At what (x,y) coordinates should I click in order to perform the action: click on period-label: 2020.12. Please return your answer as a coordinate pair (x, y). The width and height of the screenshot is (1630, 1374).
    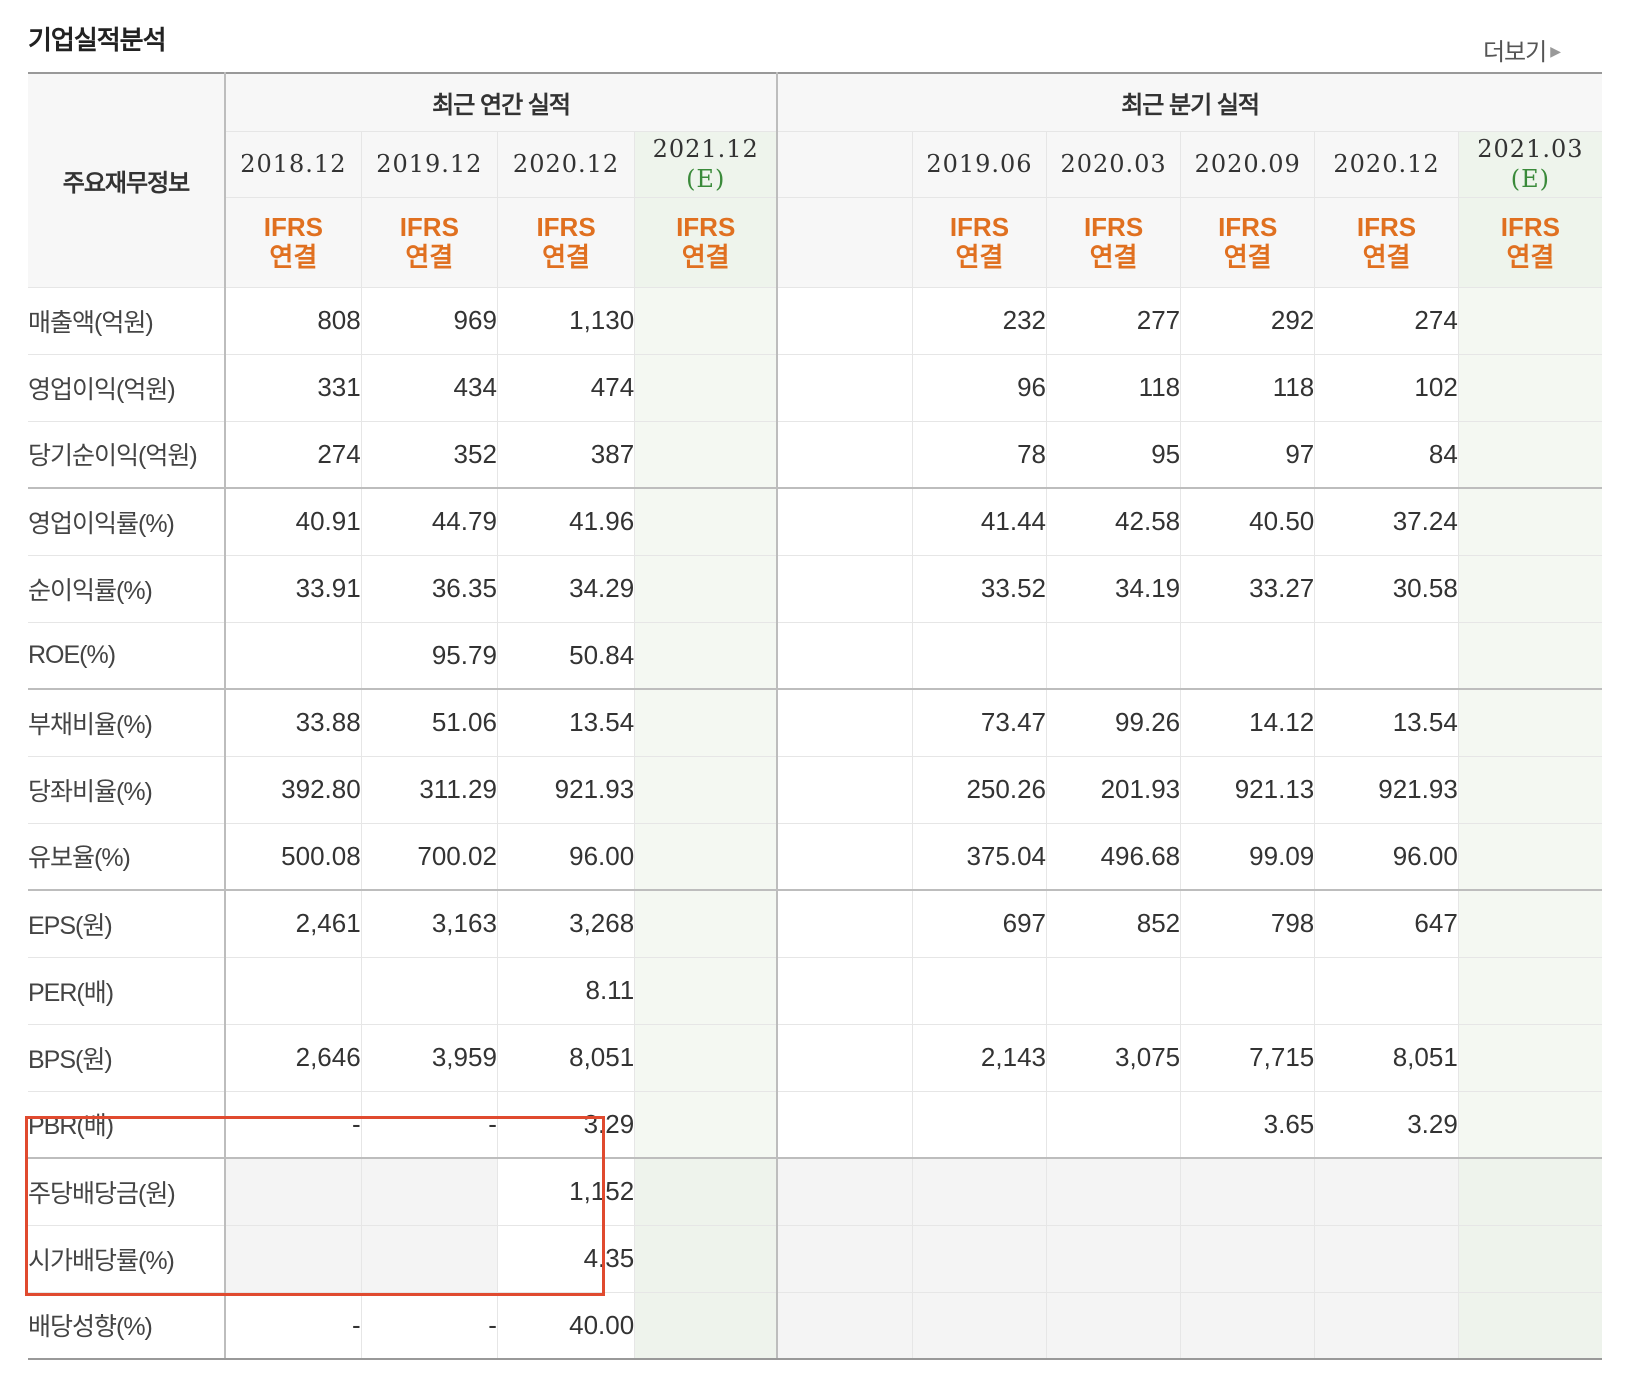
    Looking at the image, I should click on (566, 164).